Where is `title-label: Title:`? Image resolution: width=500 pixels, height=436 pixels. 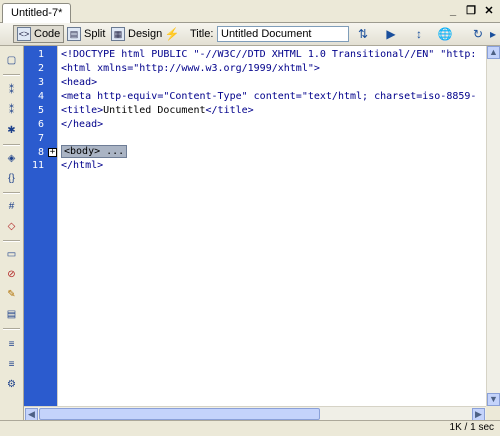 title-label: Title: is located at coordinates (202, 34).